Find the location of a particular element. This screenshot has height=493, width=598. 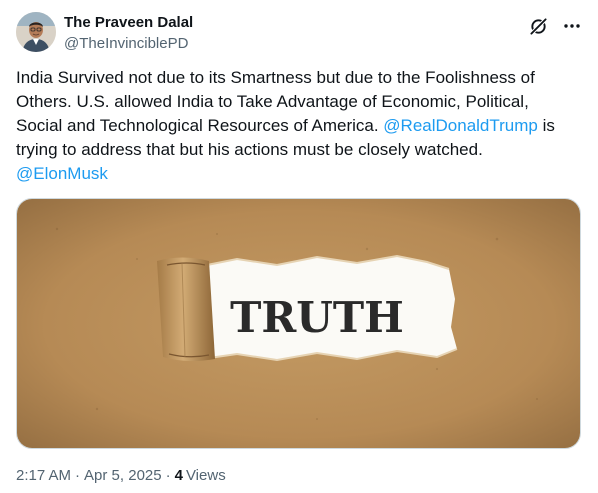

avatar is located at coordinates (36, 32).